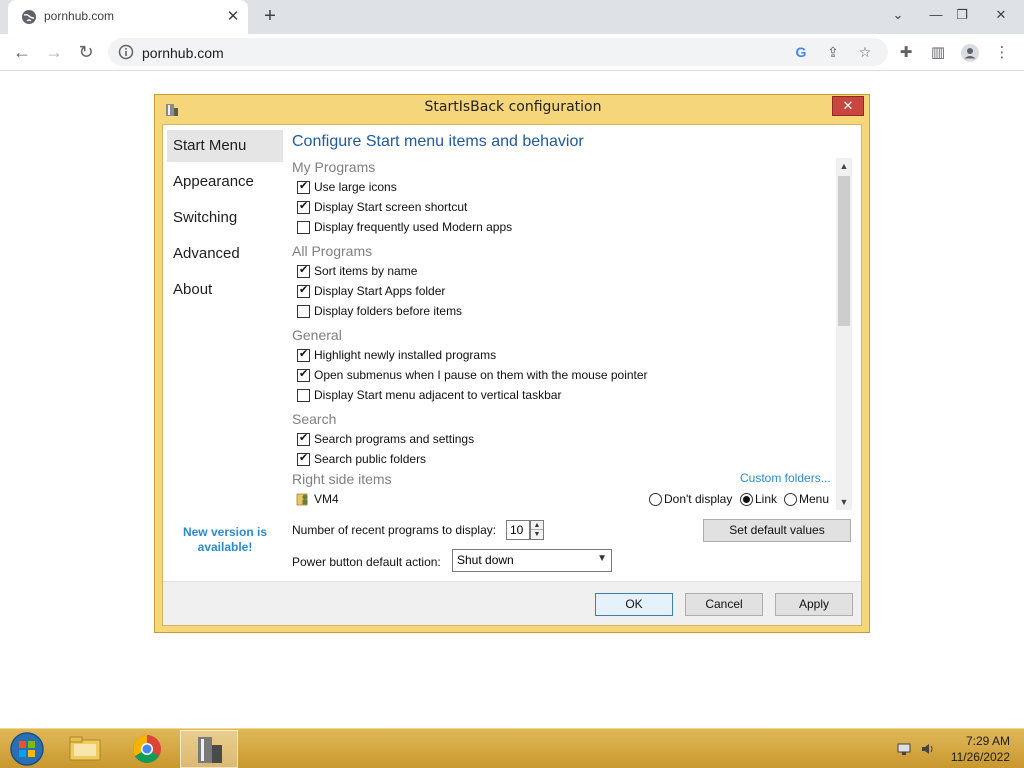  I want to click on clock-date: 11/26/2022, so click(980, 757).